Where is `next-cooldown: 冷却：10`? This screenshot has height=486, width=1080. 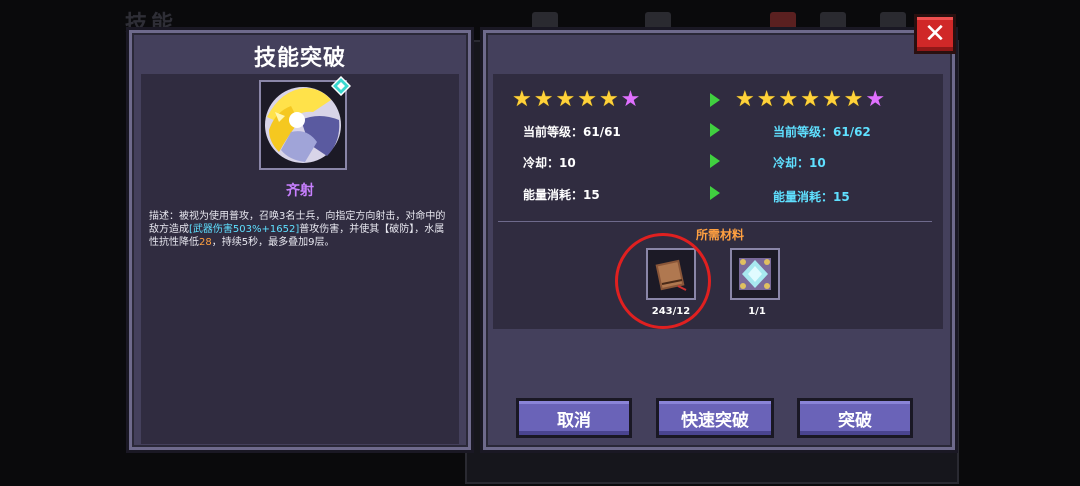 next-cooldown: 冷却：10 is located at coordinates (799, 163).